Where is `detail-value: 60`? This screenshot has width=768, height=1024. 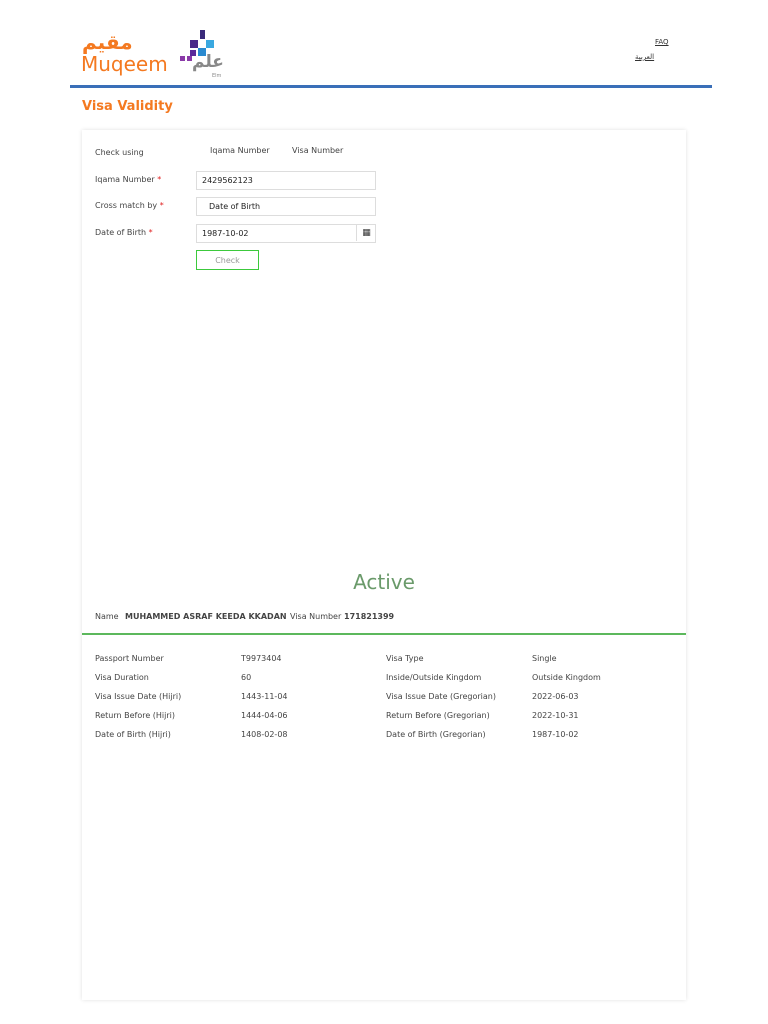
detail-value: 60 is located at coordinates (246, 677).